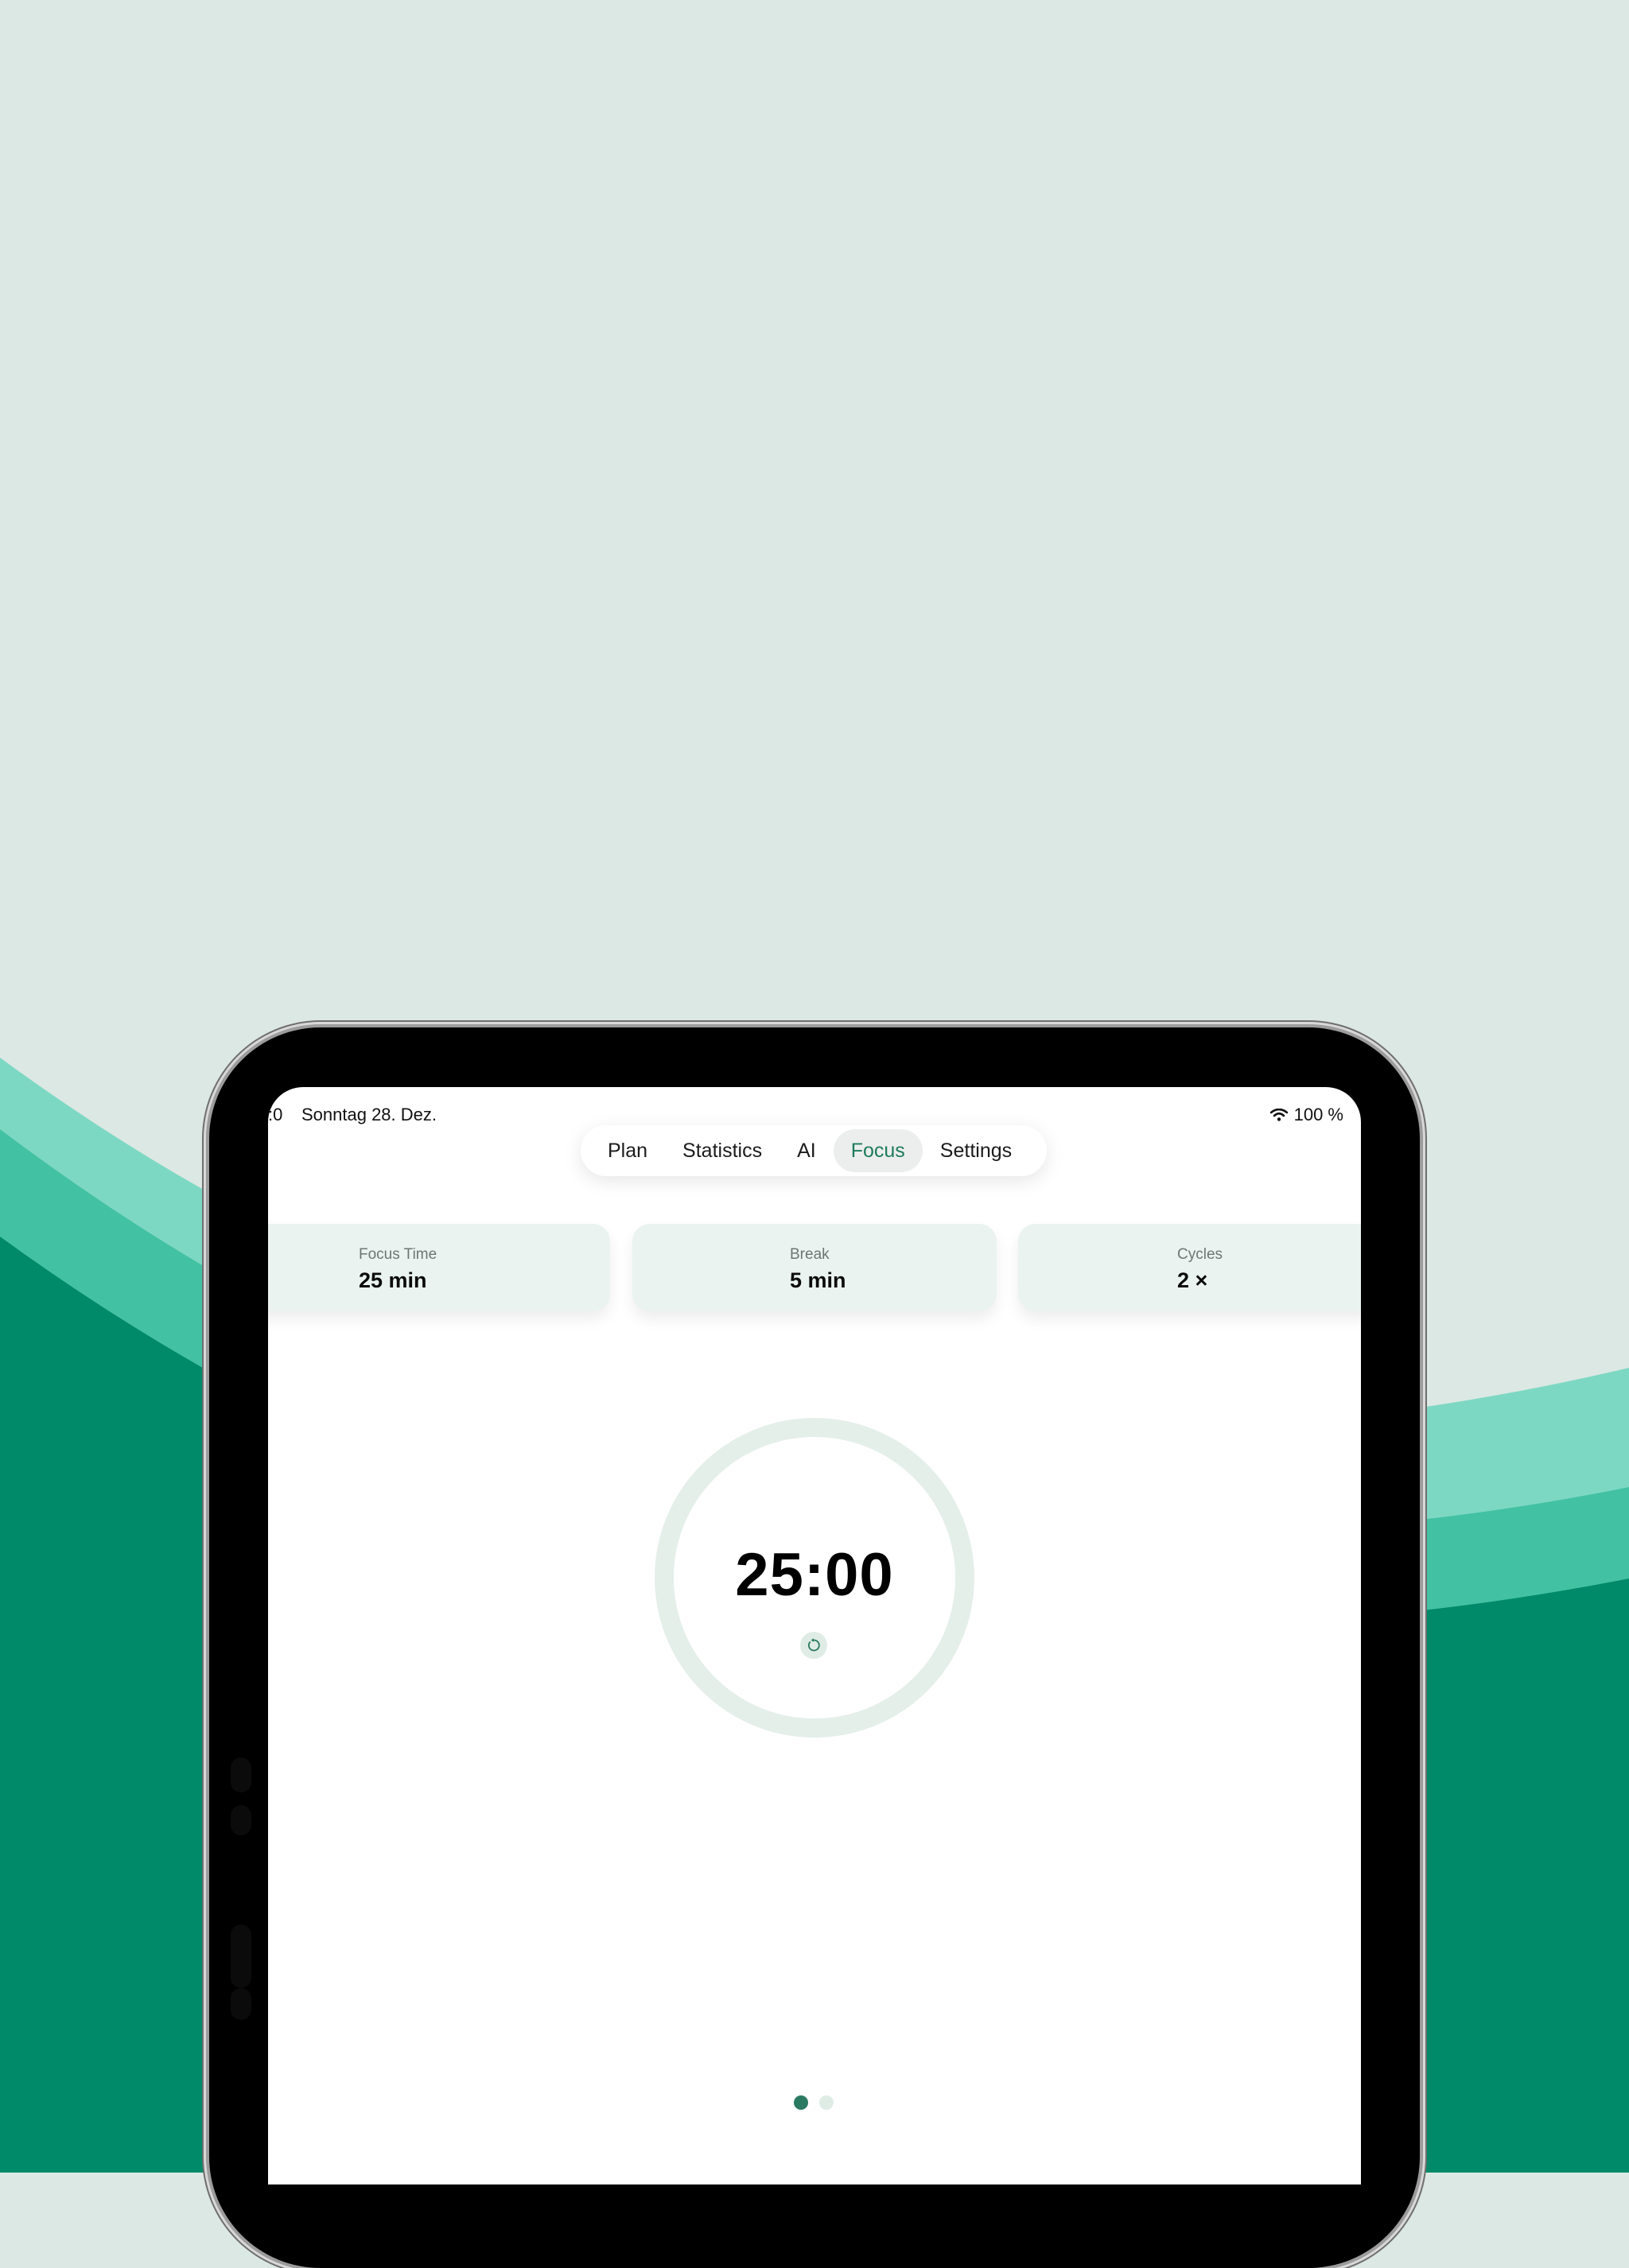 Image resolution: width=1629 pixels, height=2268 pixels. What do you see at coordinates (826, 2102) in the screenshot?
I see `page-dot` at bounding box center [826, 2102].